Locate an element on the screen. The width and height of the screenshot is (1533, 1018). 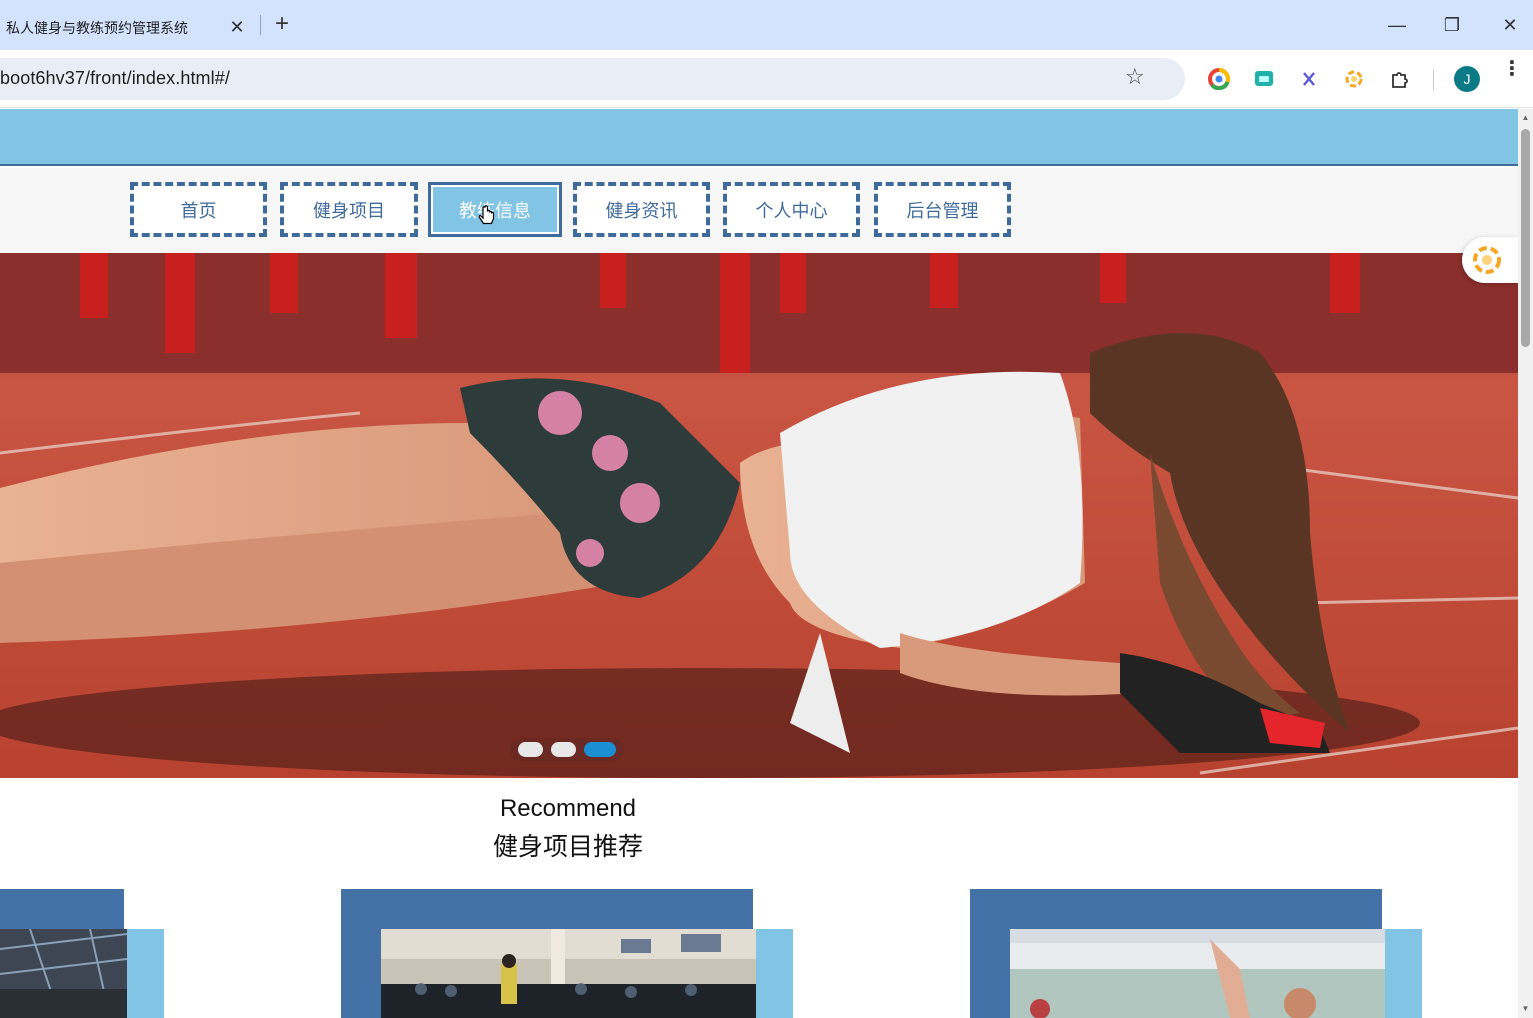
sun-swirl-icon is located at coordinates (1487, 260).